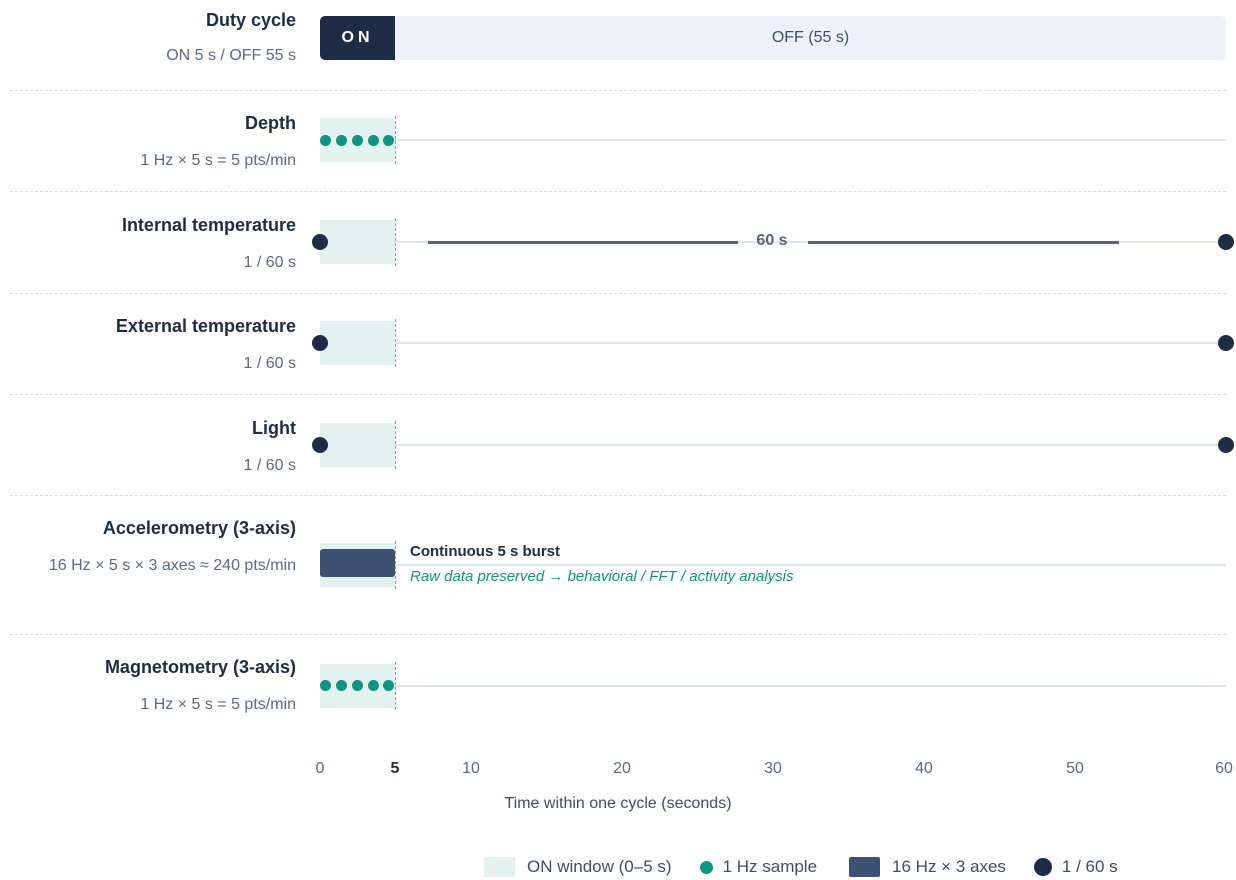 The width and height of the screenshot is (1236, 880). What do you see at coordinates (924, 768) in the screenshot?
I see `axis-tick: 40` at bounding box center [924, 768].